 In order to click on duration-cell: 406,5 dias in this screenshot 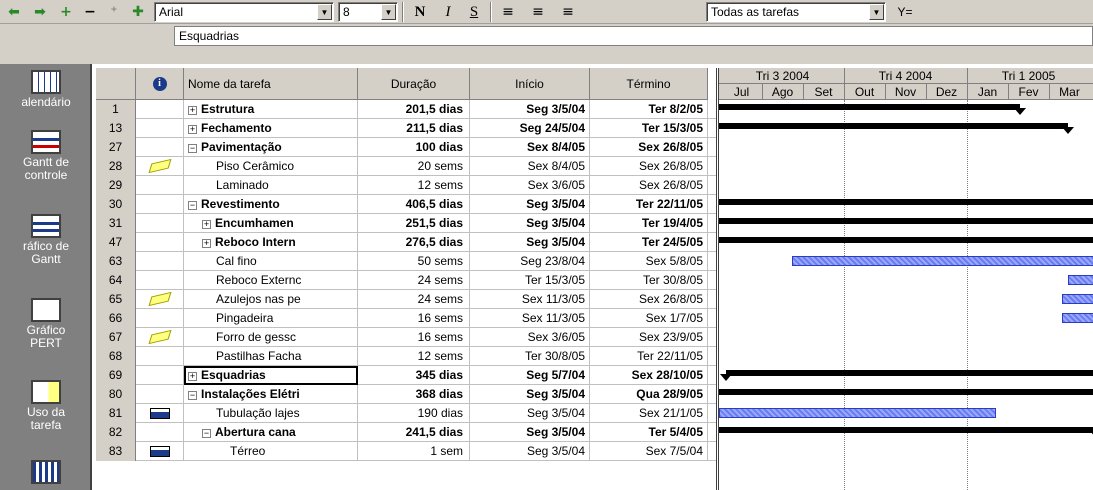, I will do `click(414, 204)`.